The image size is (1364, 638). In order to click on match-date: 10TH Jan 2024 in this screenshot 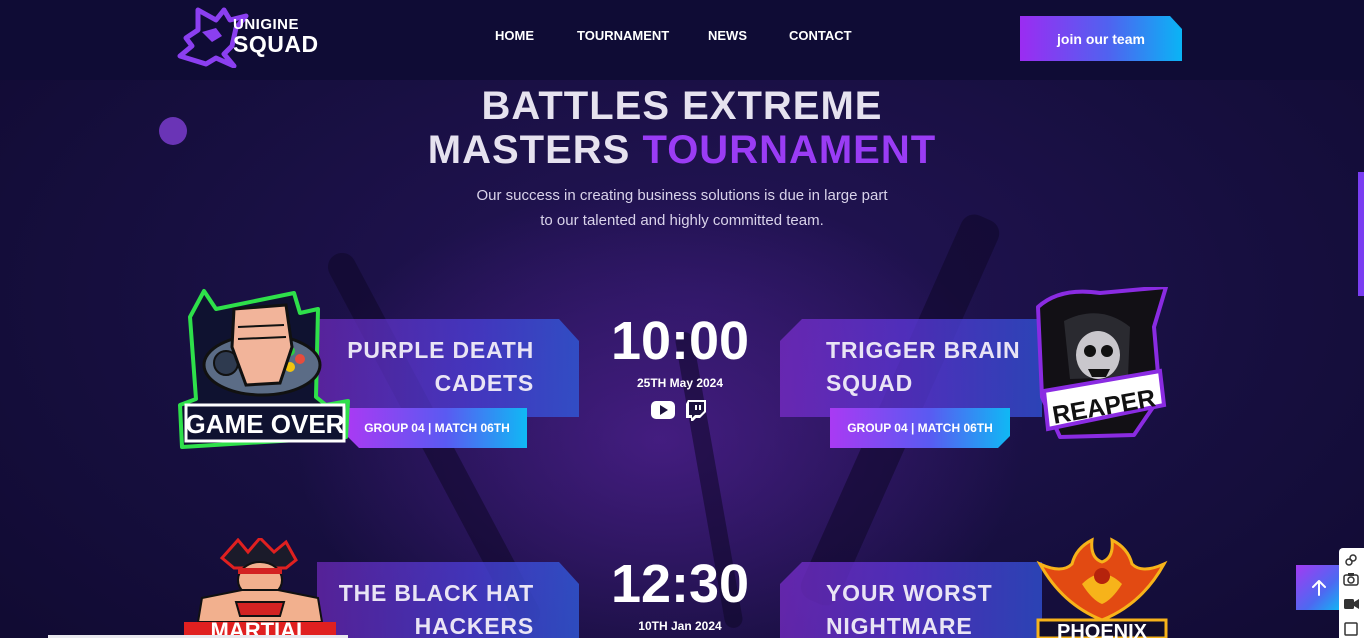, I will do `click(680, 626)`.